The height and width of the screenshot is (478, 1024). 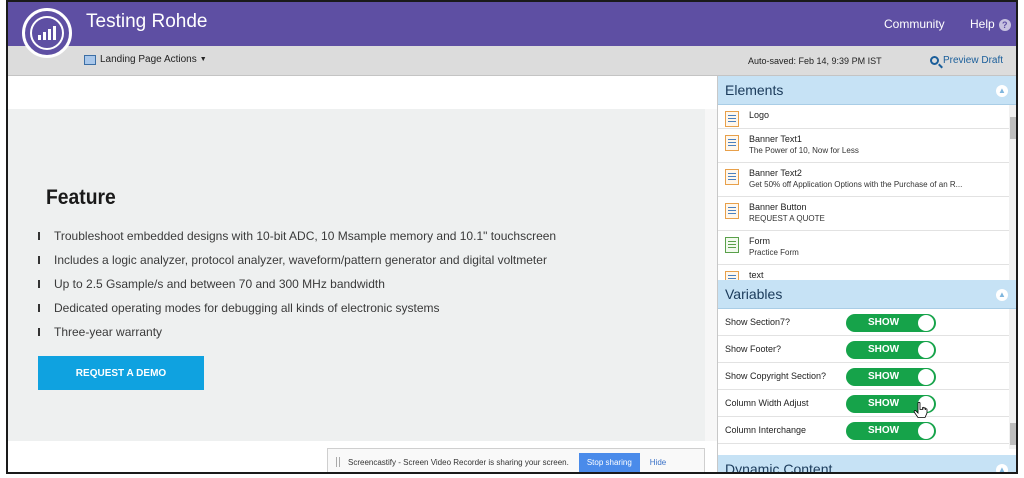 I want to click on element-item-form: Form Practice Form, so click(x=863, y=248).